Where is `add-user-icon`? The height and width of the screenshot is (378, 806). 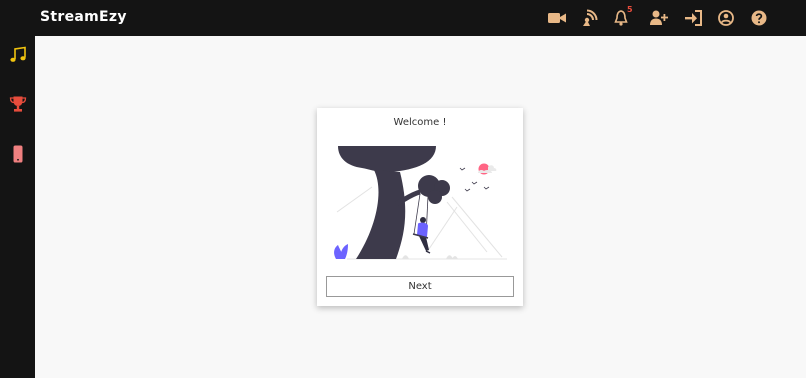 add-user-icon is located at coordinates (659, 18).